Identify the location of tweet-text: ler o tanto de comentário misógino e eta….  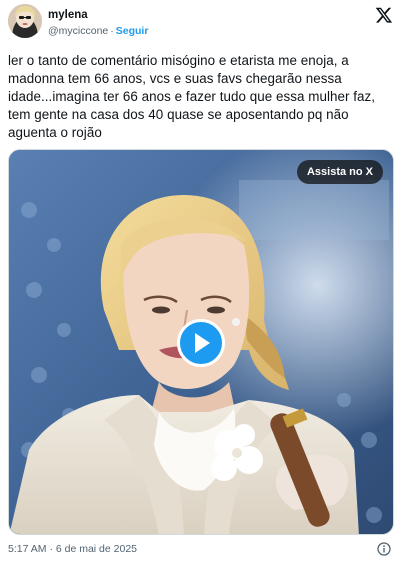
(192, 96).